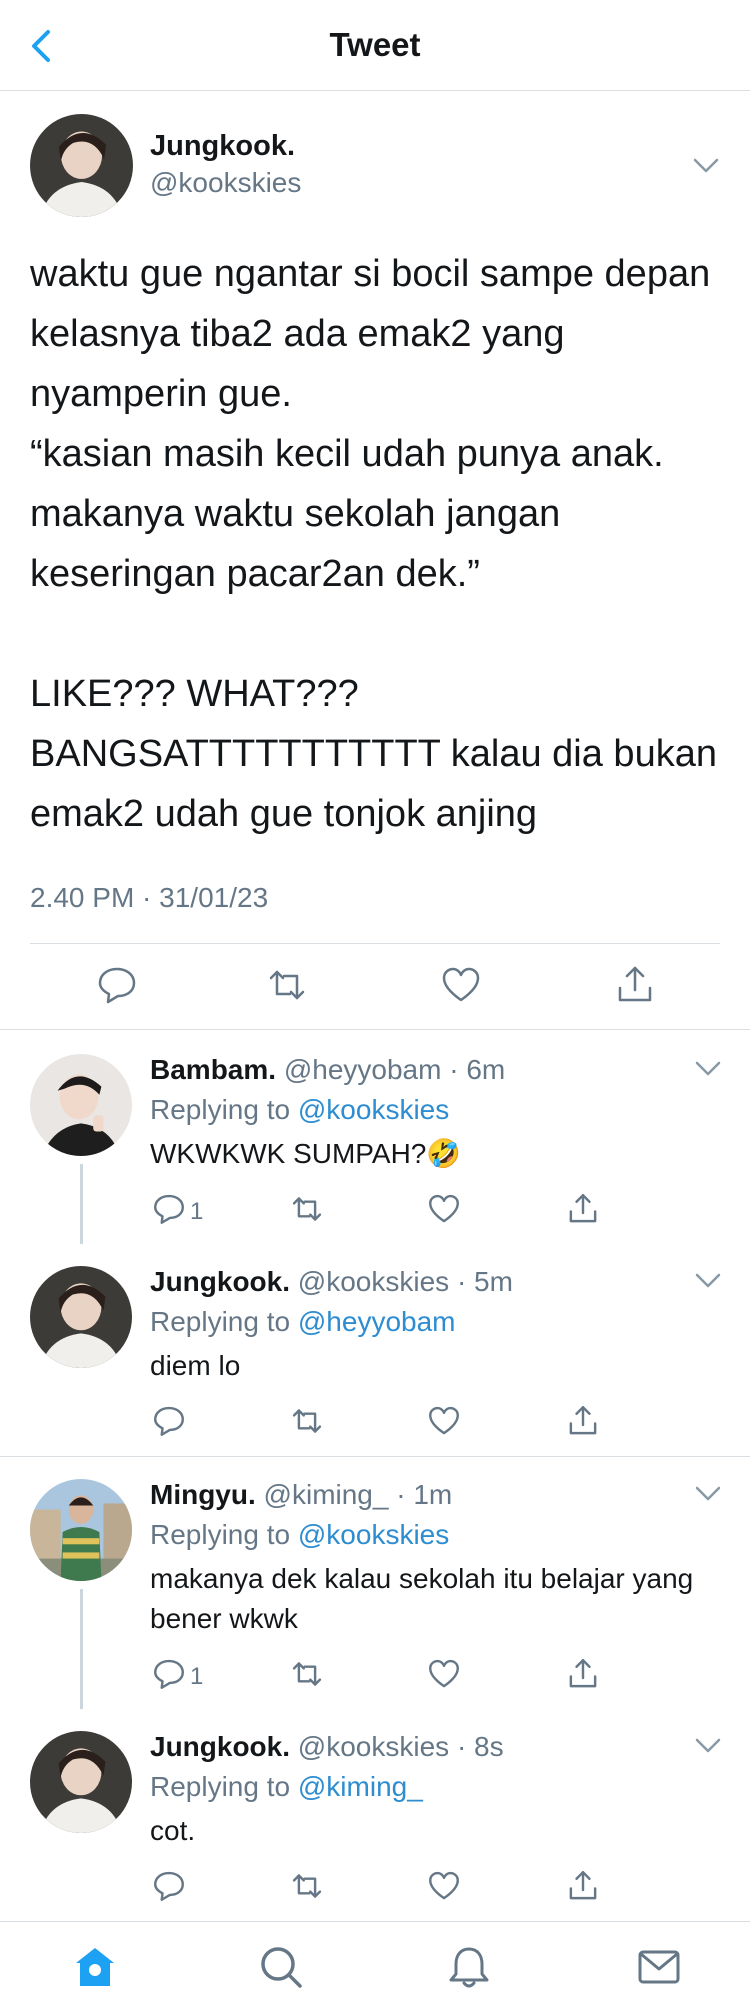 This screenshot has height=2013, width=750. I want to click on author-meta: @kookskies · 5m, so click(405, 1281).